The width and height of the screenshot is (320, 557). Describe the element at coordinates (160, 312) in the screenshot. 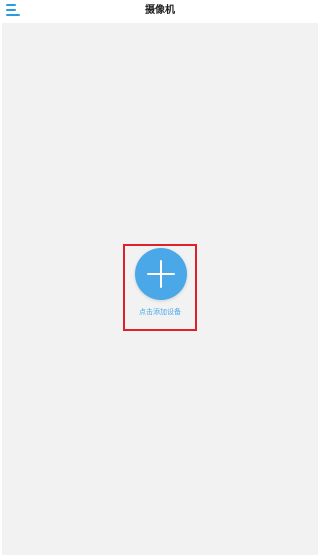

I see `add-device-label: 点击添加设备` at that location.